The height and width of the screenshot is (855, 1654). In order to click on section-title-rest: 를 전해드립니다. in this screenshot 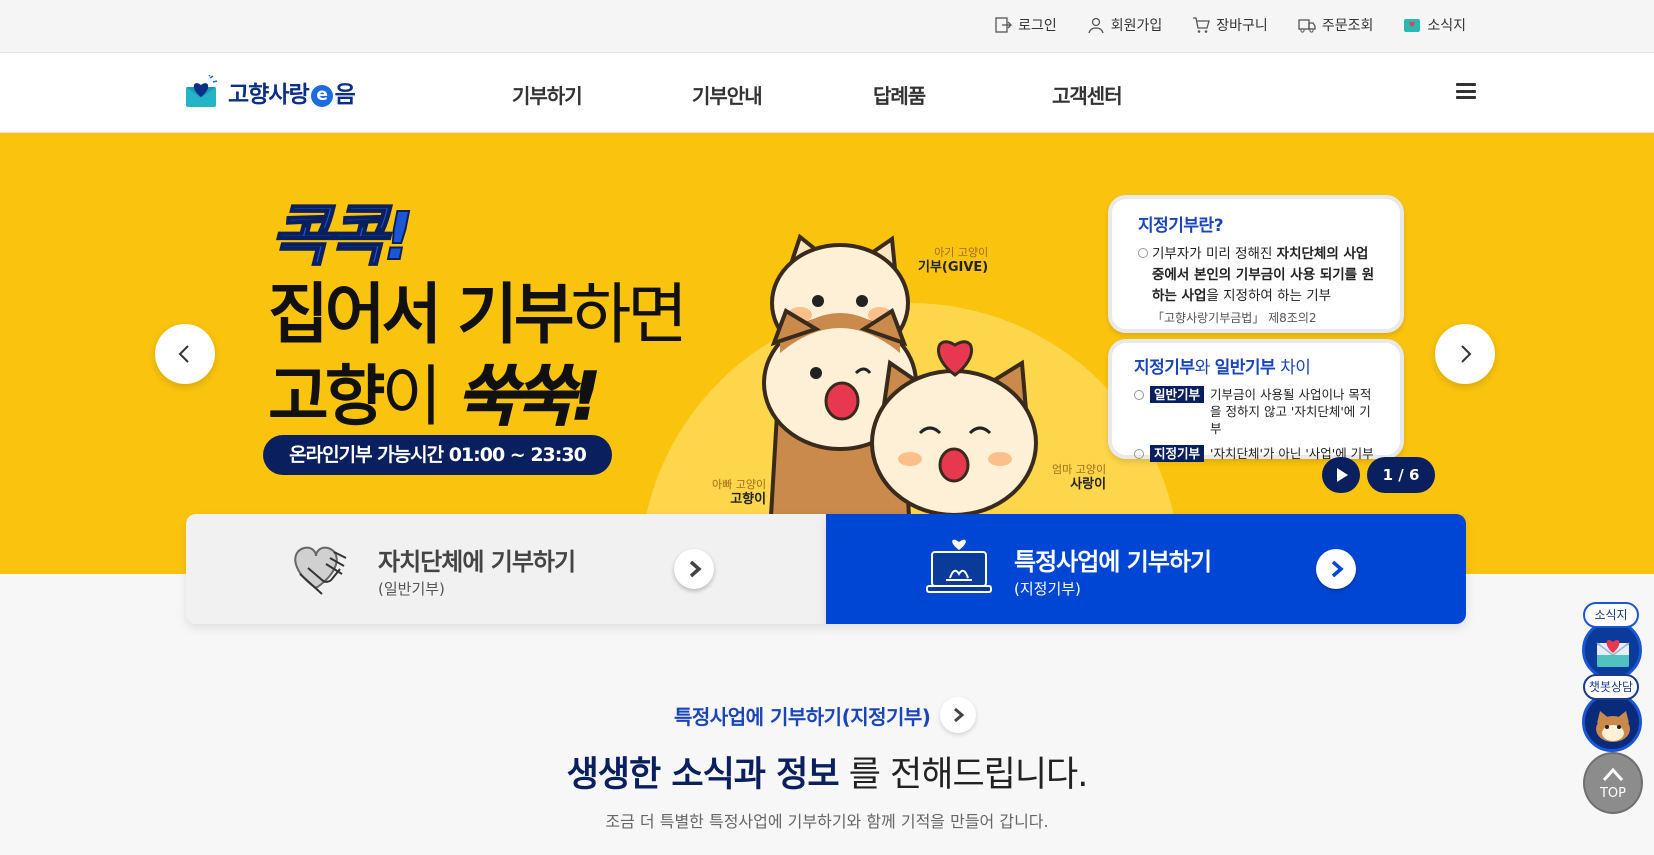, I will do `click(968, 775)`.